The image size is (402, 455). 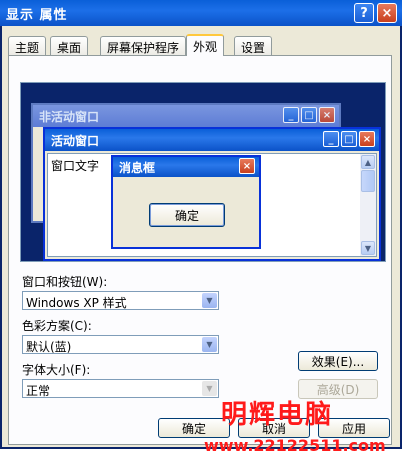 I want to click on font-size-value: 正常, so click(x=38, y=391).